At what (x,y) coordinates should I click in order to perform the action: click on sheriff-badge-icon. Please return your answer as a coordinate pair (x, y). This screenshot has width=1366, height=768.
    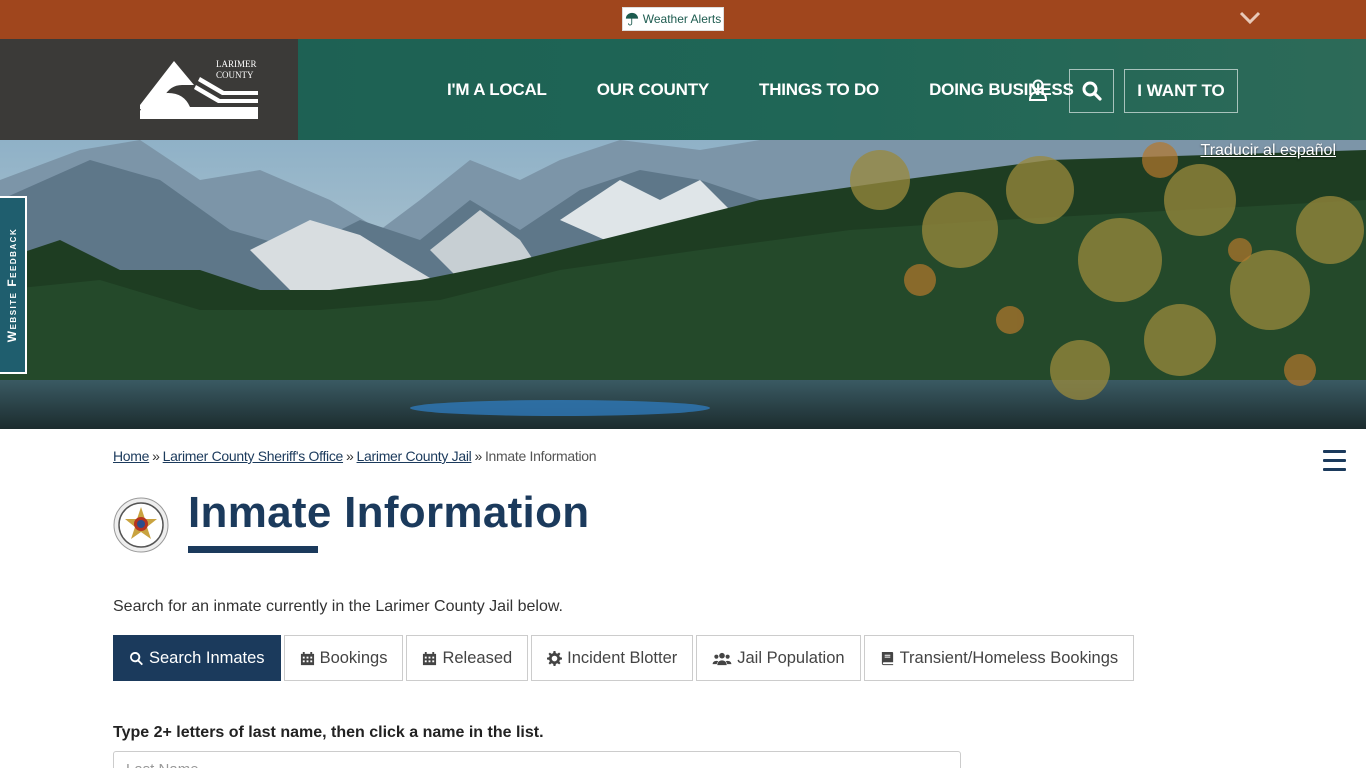
    Looking at the image, I should click on (141, 525).